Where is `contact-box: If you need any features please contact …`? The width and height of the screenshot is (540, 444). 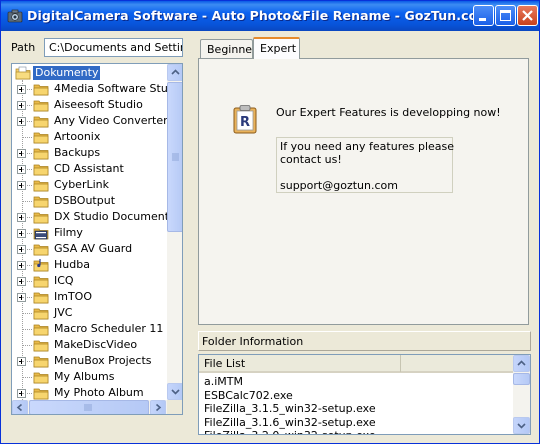 contact-box: If you need any features please contact … is located at coordinates (365, 165).